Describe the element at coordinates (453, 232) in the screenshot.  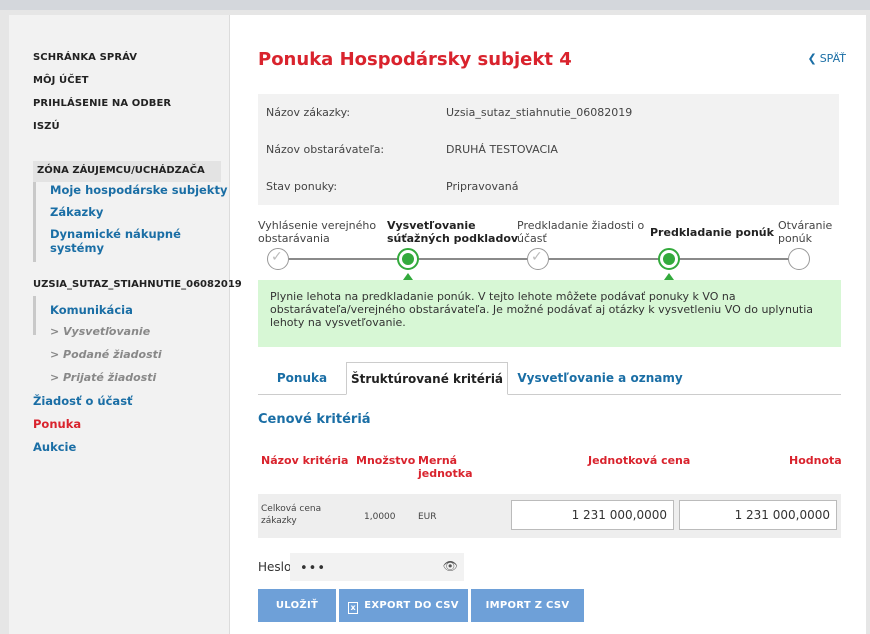
I see `step-label: Vysvetľovanie súťažných podkladov` at that location.